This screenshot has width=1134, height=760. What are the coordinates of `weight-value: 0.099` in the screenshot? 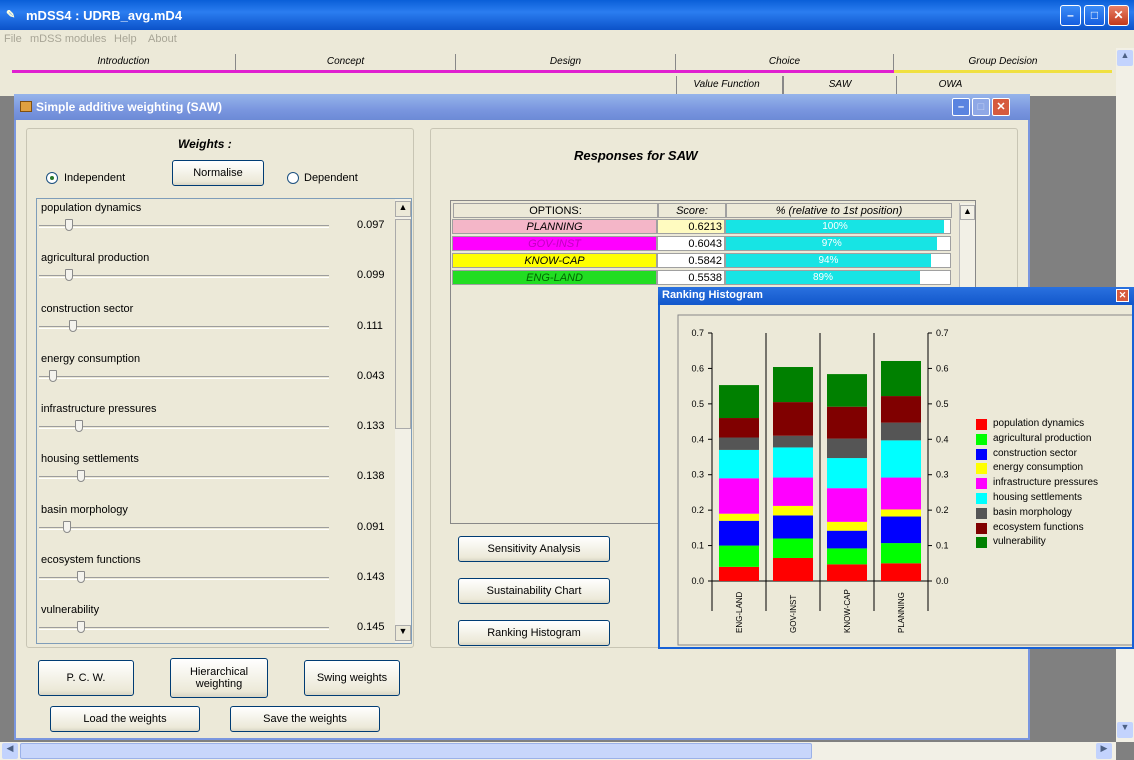 It's located at (371, 275).